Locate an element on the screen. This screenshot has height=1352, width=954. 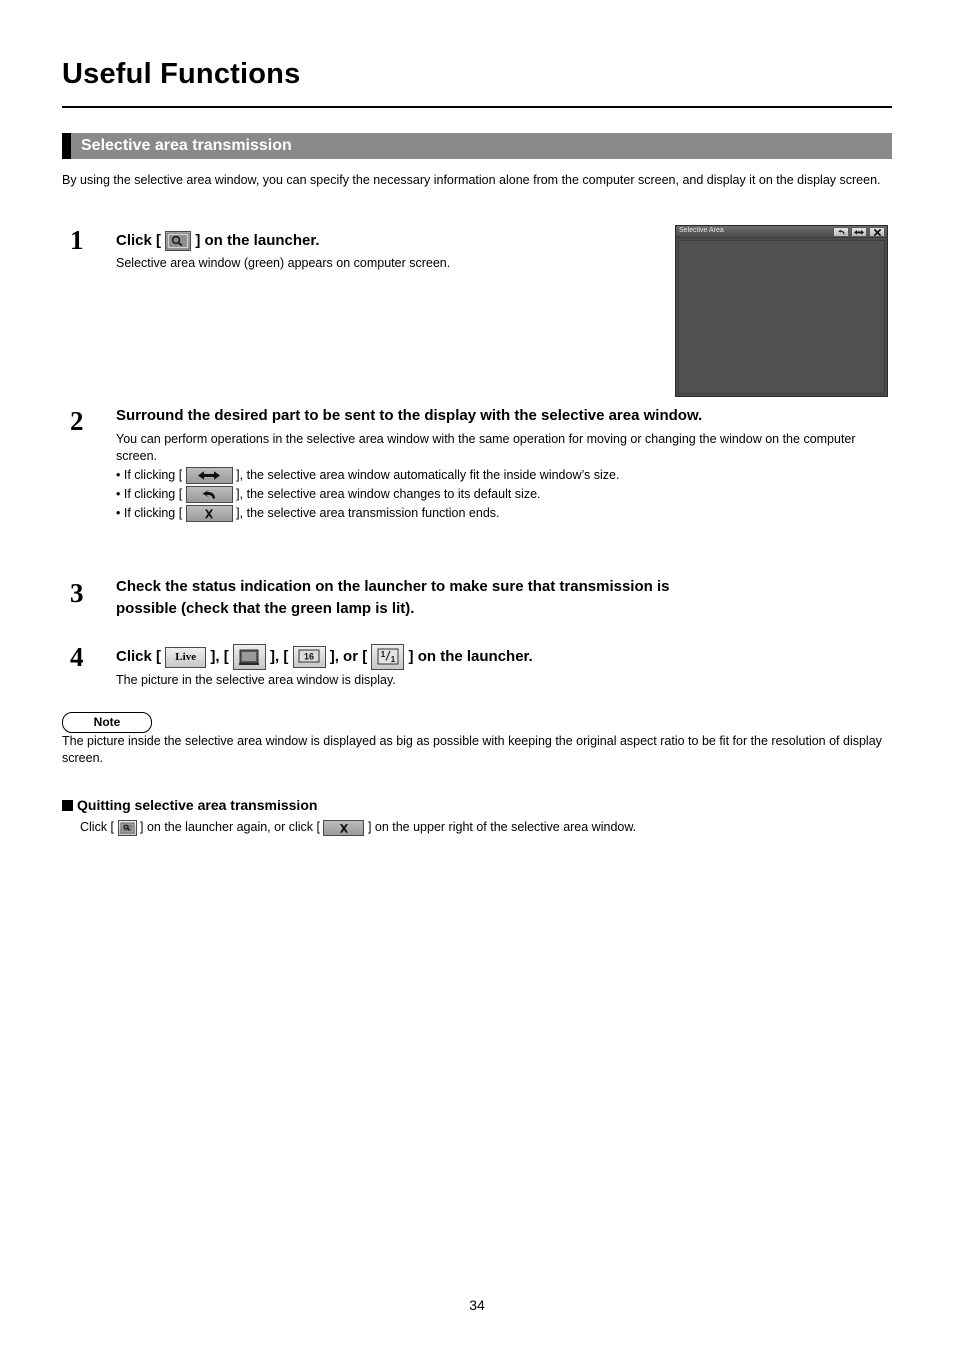
selective-area-window-screenshot: Selective Area is located at coordinates (781, 311).